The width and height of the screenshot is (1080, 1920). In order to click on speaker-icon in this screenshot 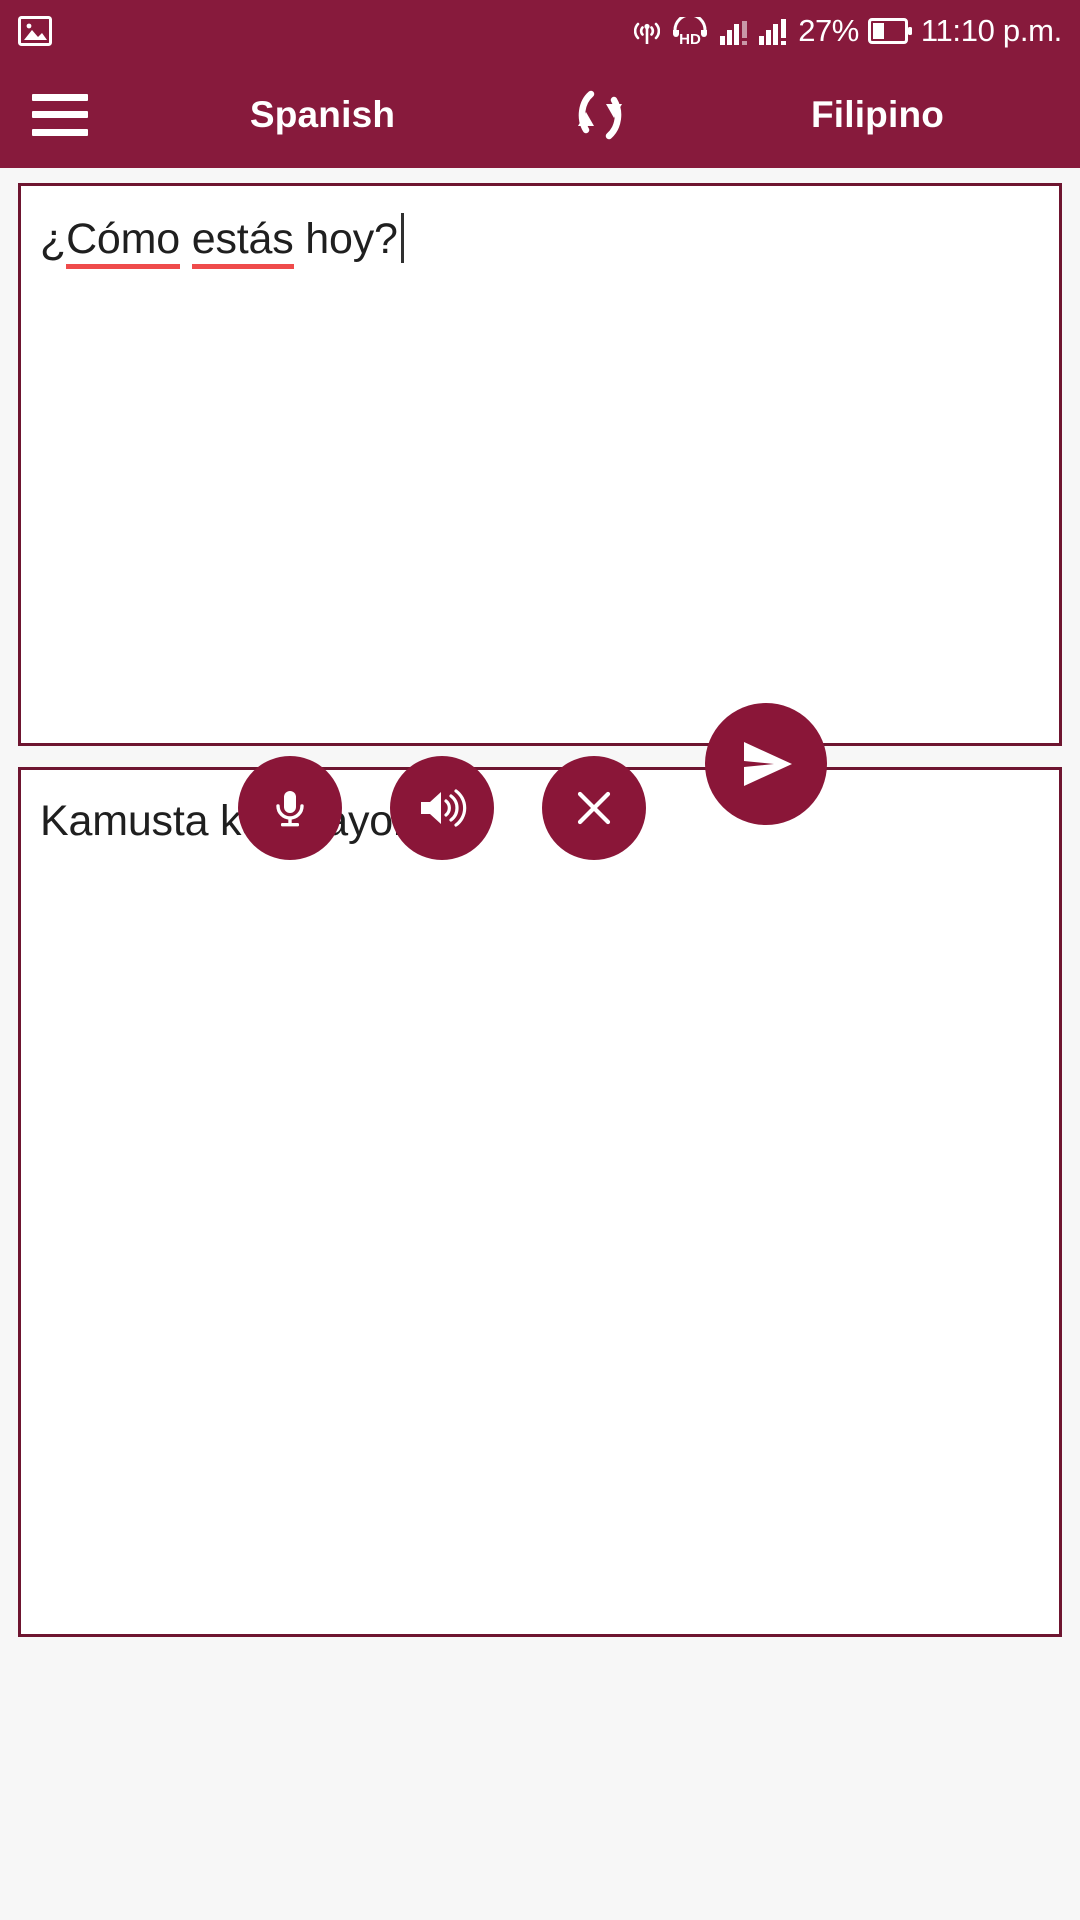, I will do `click(442, 808)`.